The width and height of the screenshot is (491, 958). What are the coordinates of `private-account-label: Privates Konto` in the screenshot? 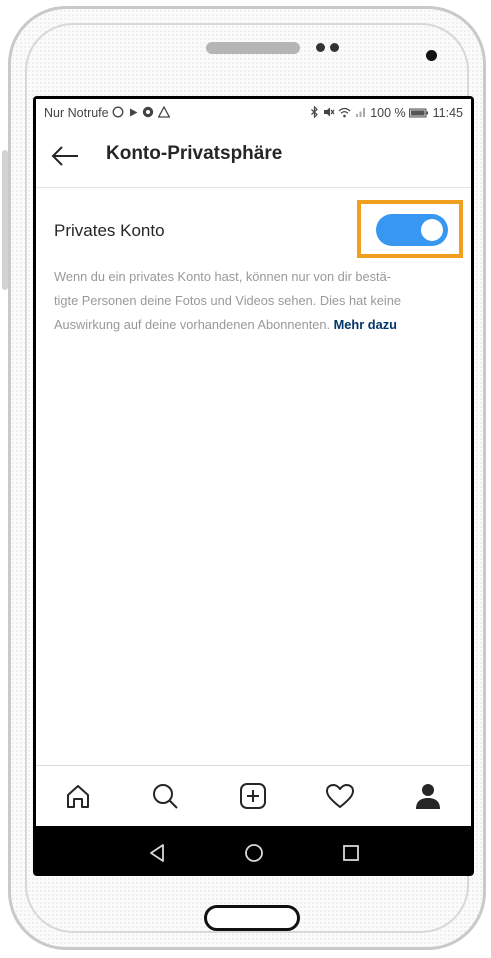 It's located at (109, 230).